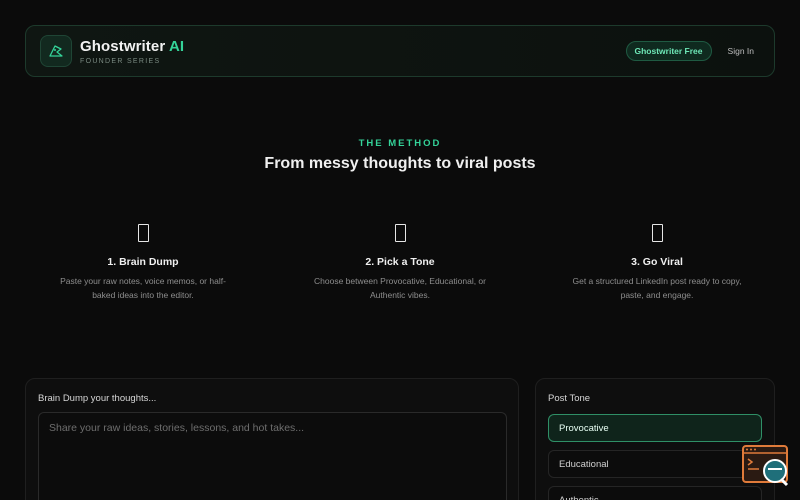 This screenshot has height=500, width=800. I want to click on step-title: 2. Pick a Tone, so click(400, 262).